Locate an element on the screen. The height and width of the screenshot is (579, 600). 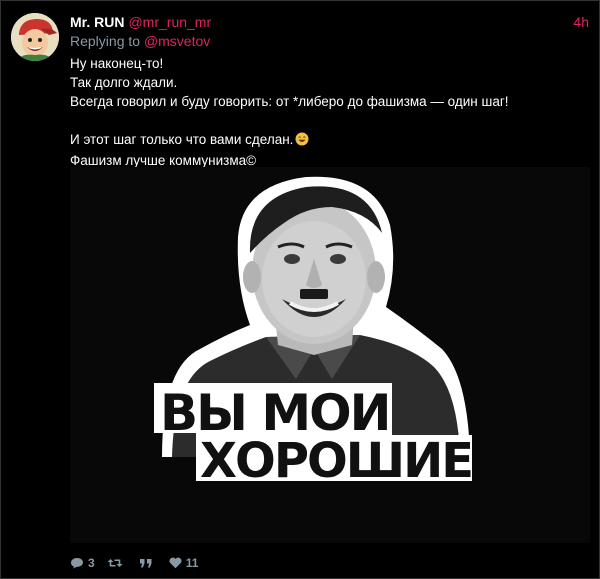
tweet-text-line-with-emoji: И этот шаг только что вами сделан. is located at coordinates (330, 140).